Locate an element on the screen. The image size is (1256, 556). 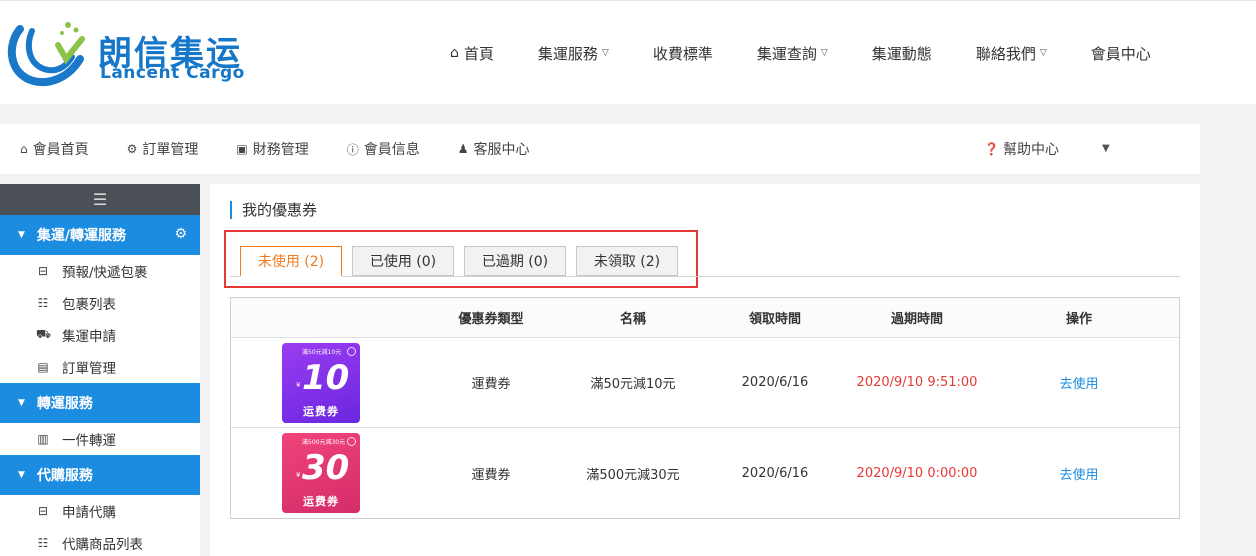
question-icon: ❓ is located at coordinates (991, 149).